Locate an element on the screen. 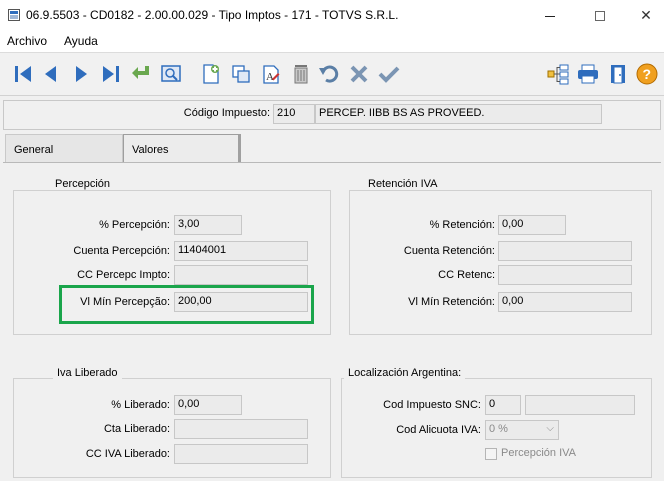 Image resolution: width=664 pixels, height=481 pixels. new-record-button is located at coordinates (211, 74).